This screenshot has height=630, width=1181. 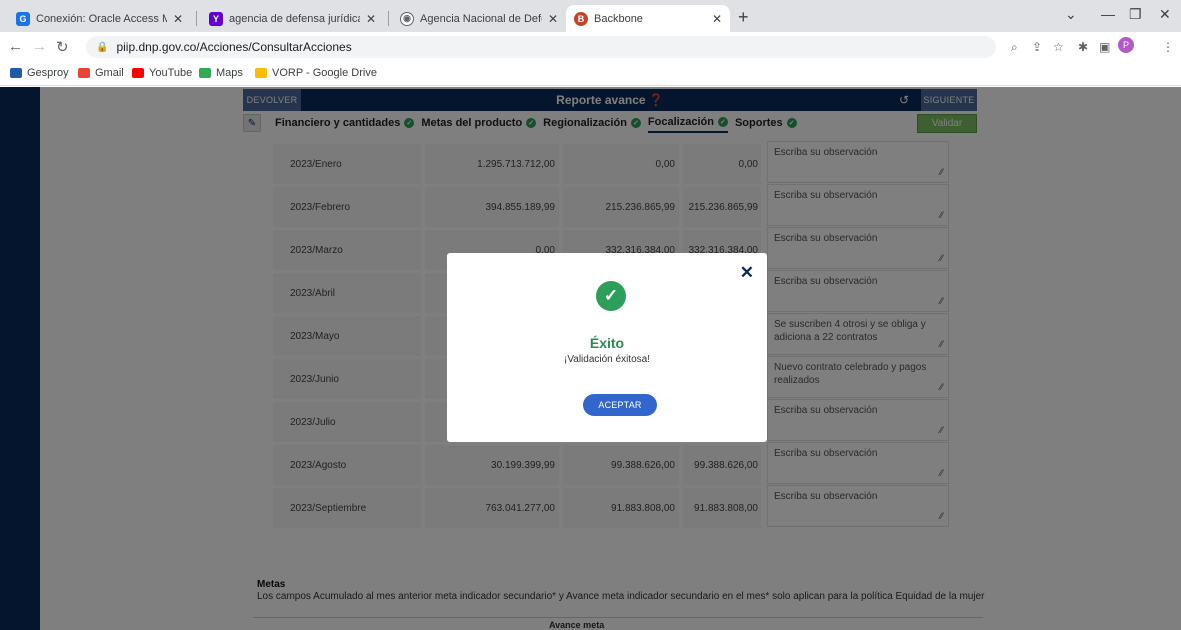 I want to click on globe-icon: ◉, so click(x=407, y=18).